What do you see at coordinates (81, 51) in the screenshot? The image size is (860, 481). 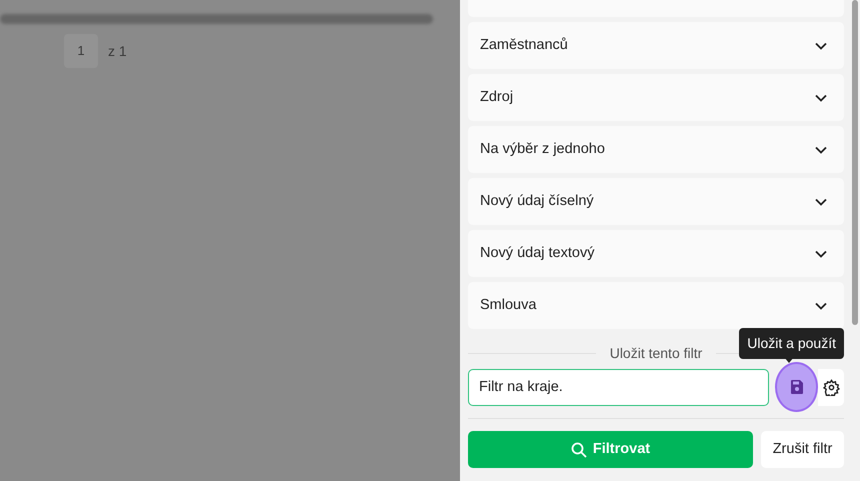 I see `page-number: 1` at bounding box center [81, 51].